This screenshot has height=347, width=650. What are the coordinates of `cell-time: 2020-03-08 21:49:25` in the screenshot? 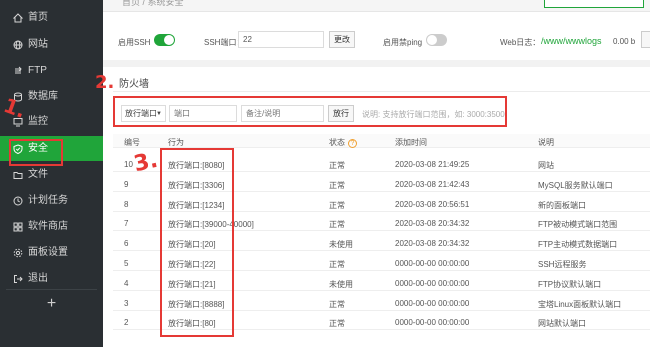 It's located at (432, 164).